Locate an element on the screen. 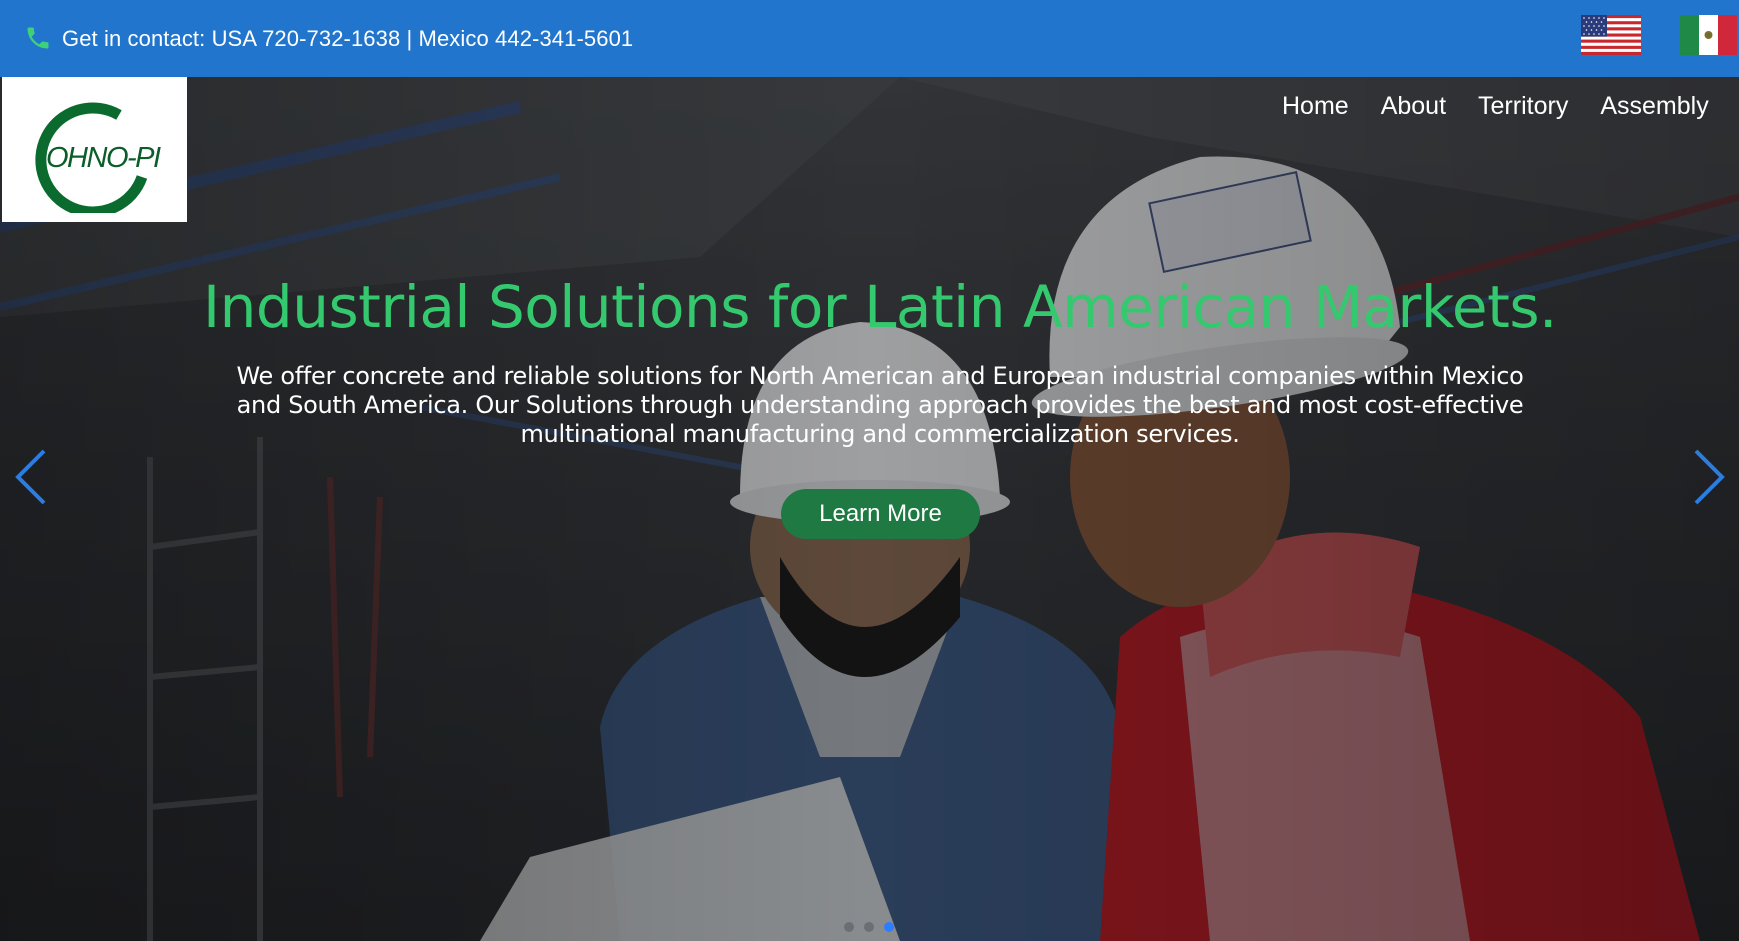 The width and height of the screenshot is (1739, 941). slider-indicators is located at coordinates (874, 927).